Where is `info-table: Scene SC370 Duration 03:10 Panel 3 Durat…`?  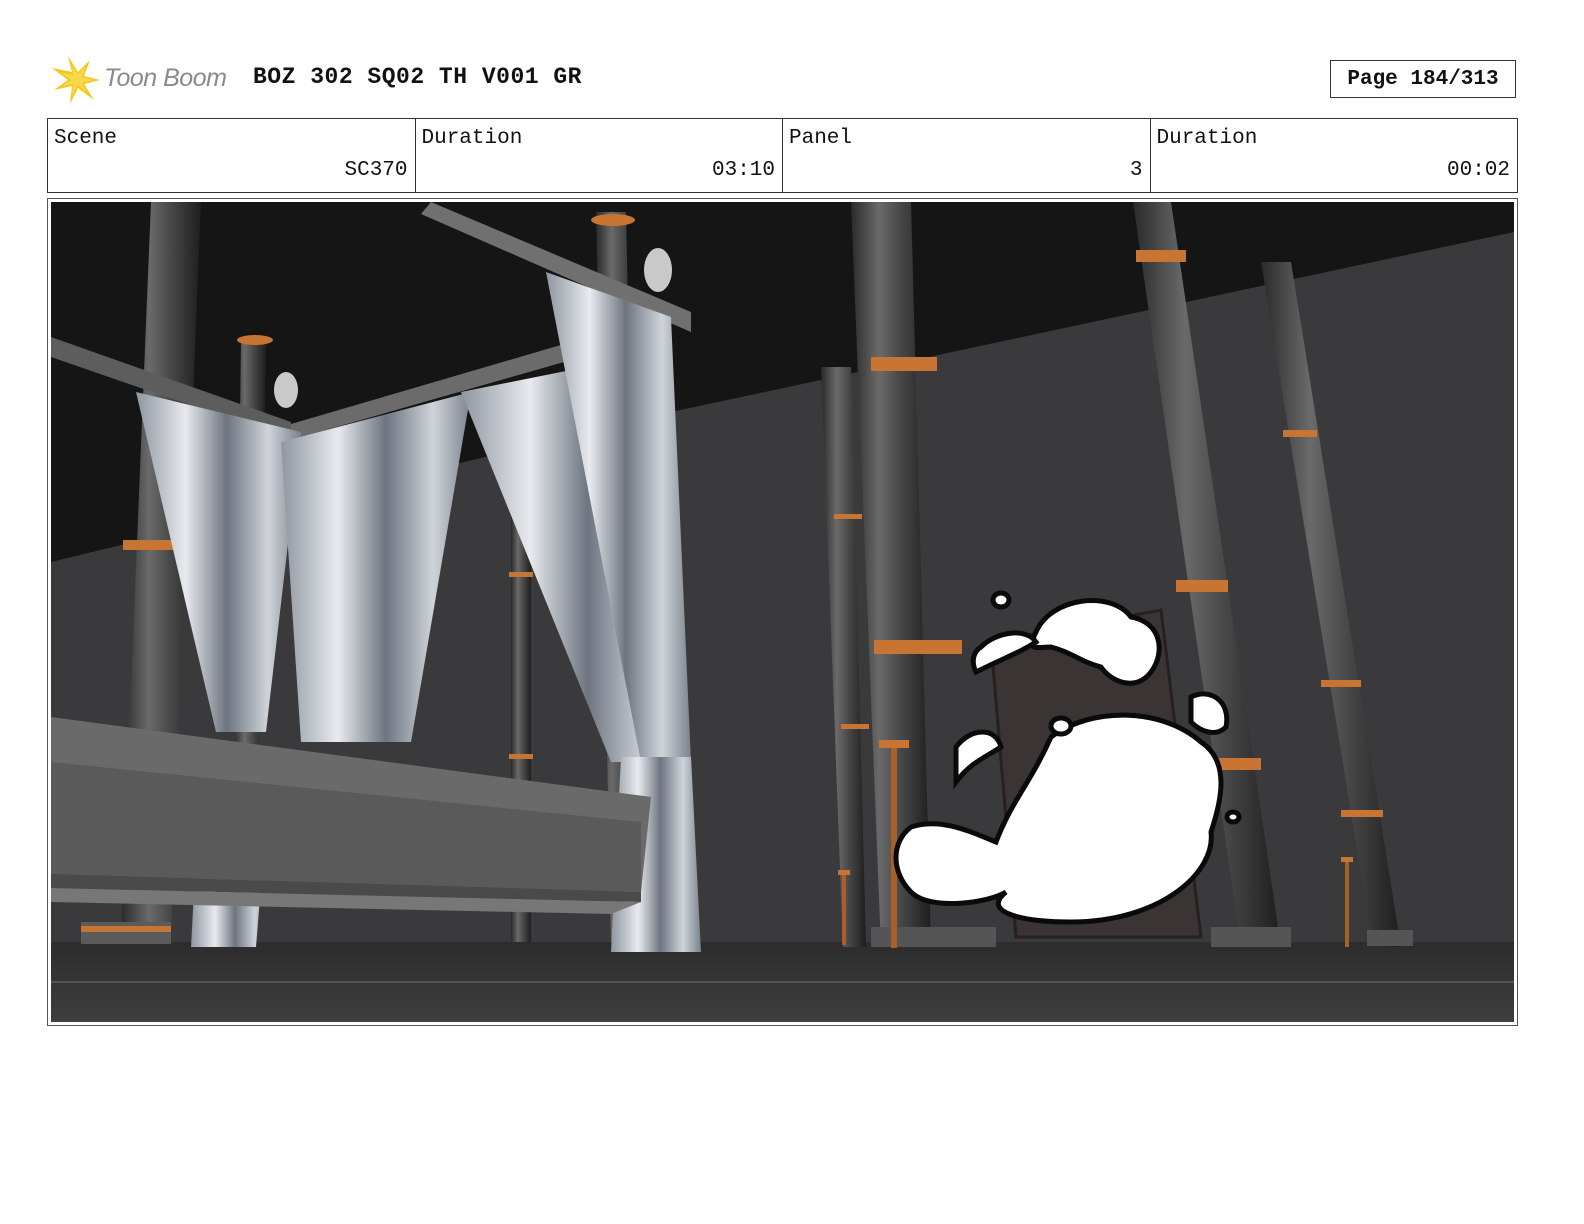 info-table: Scene SC370 Duration 03:10 Panel 3 Durat… is located at coordinates (782, 155).